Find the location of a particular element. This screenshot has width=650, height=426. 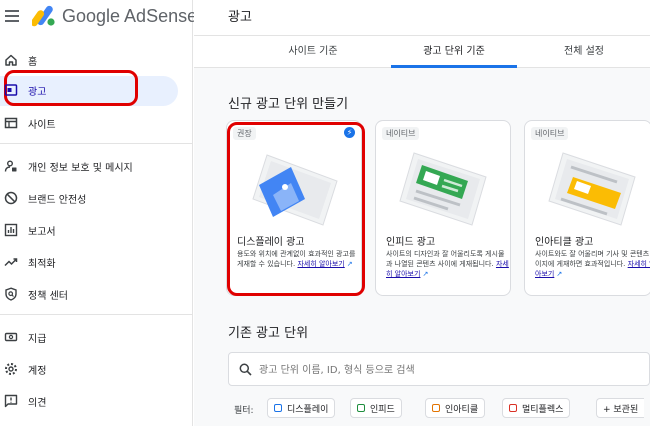

ad-unit-search is located at coordinates (439, 369).